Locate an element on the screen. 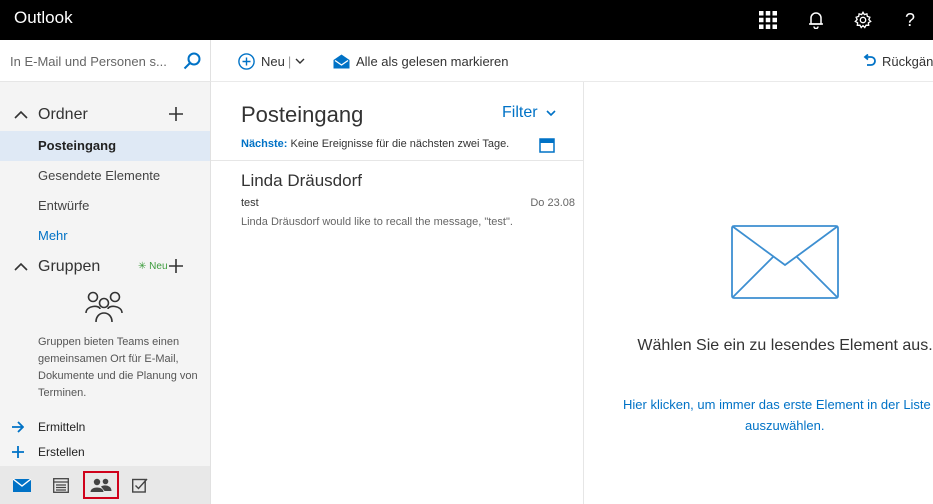  people-icon is located at coordinates (101, 485).